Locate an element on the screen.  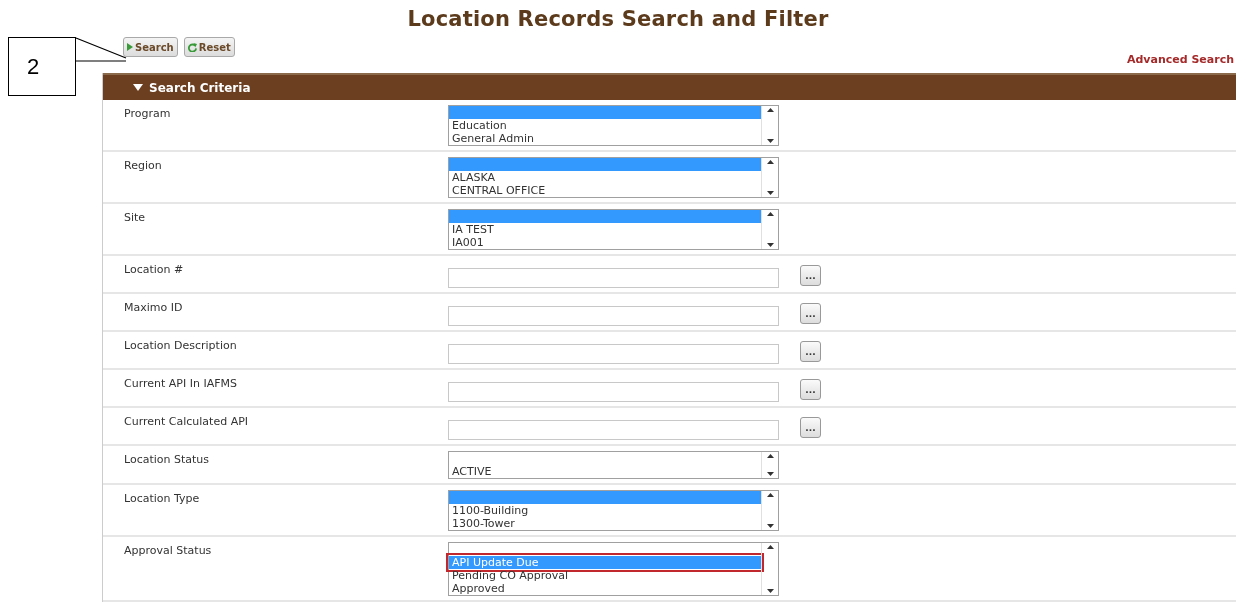
list-box: 1100-Building 1300-Tower is located at coordinates (613, 510).